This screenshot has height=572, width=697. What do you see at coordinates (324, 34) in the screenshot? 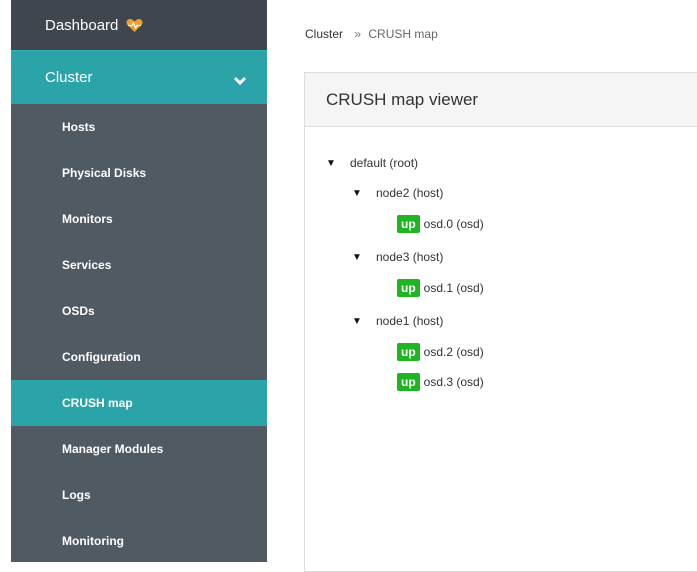
I see `breadcrumb-link-cluster: Cluster` at bounding box center [324, 34].